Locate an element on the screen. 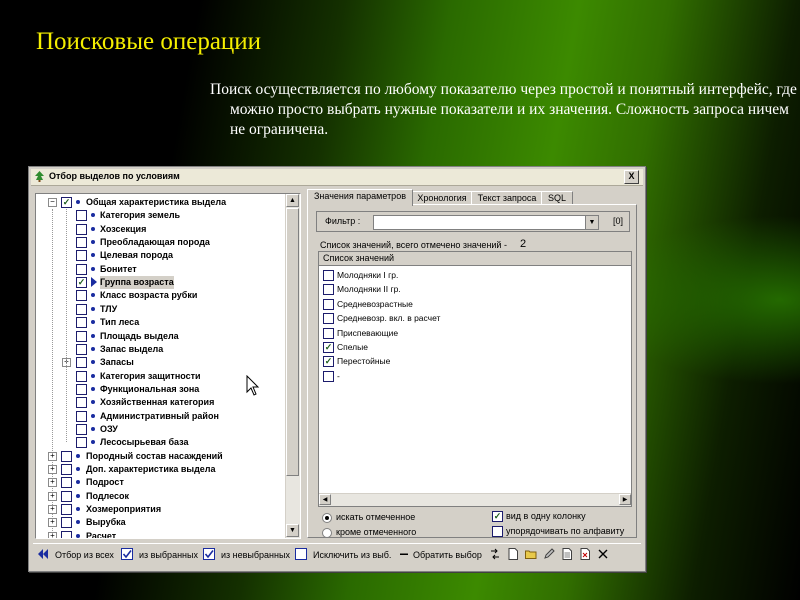 This screenshot has width=800, height=600. filter-combo: ▼ is located at coordinates (486, 222).